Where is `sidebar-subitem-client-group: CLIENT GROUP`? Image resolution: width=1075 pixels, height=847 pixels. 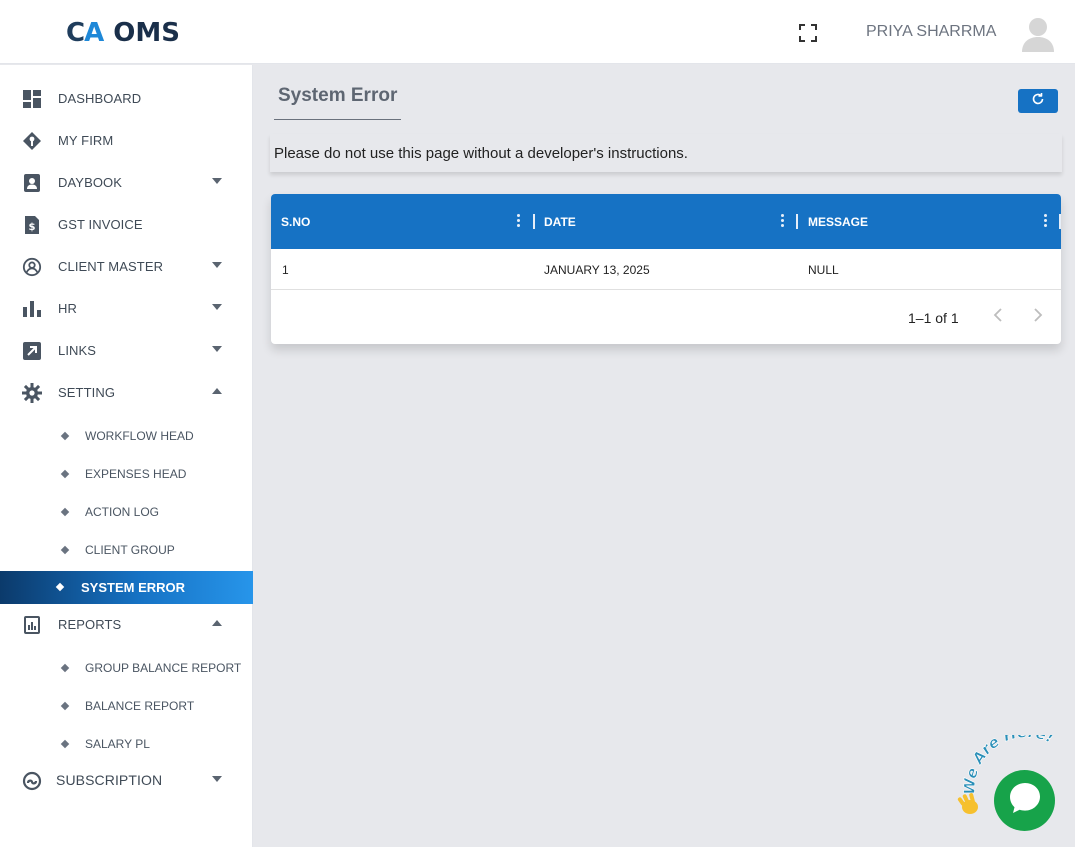
sidebar-subitem-client-group: CLIENT GROUP is located at coordinates (126, 550).